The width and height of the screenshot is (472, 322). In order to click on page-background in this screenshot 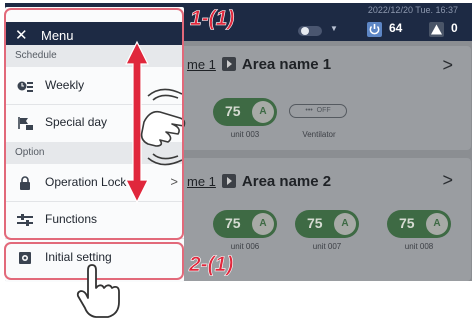, I will do `click(236, 302)`.